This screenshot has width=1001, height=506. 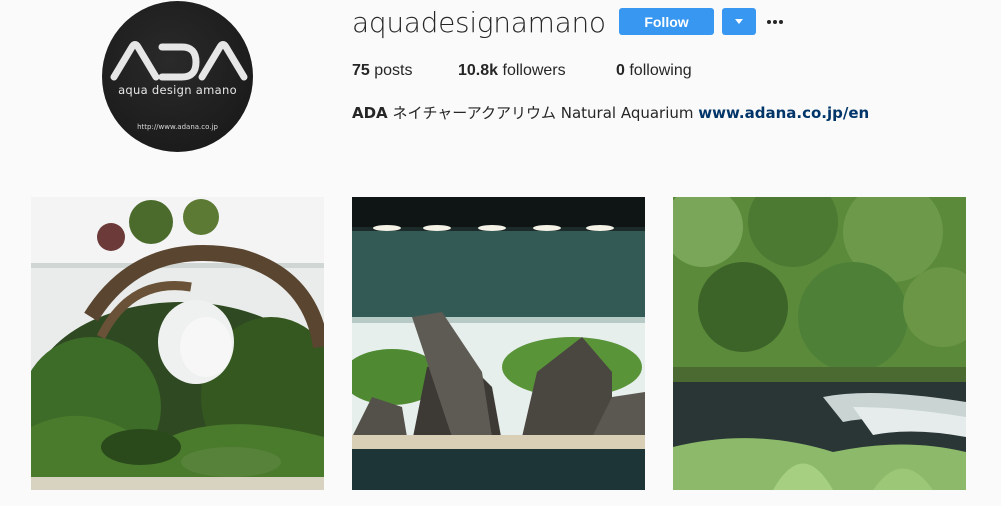 I want to click on posts-label: posts, so click(x=393, y=70).